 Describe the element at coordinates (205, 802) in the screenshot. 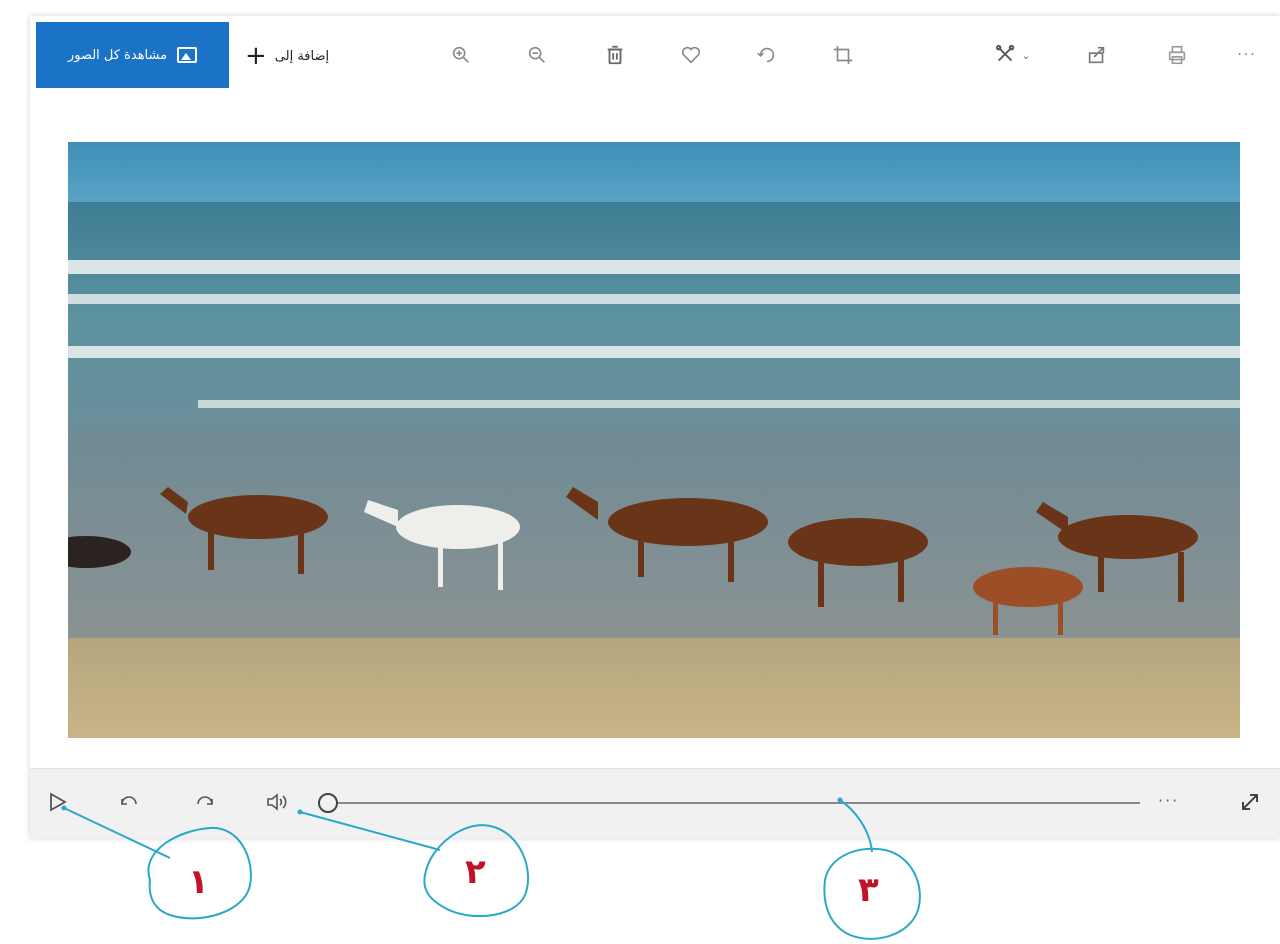

I see `skip-forward-button` at that location.